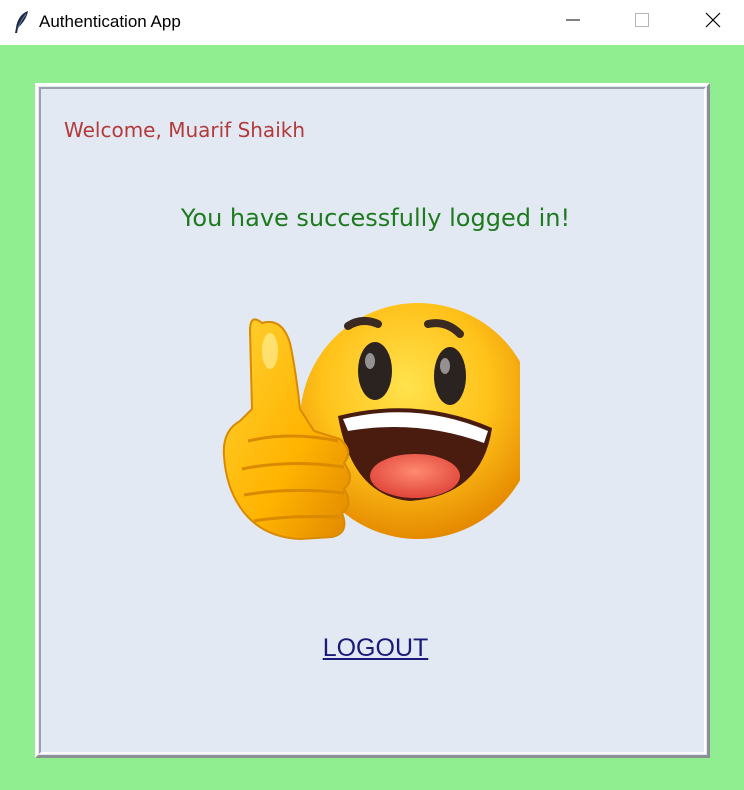 This screenshot has height=790, width=744. I want to click on close-icon, so click(713, 22).